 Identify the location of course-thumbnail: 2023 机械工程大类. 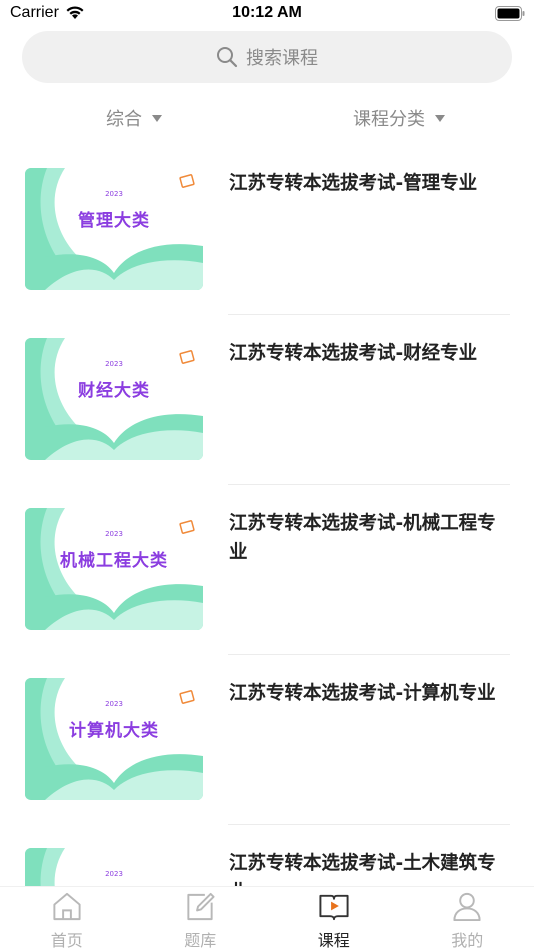
(114, 569).